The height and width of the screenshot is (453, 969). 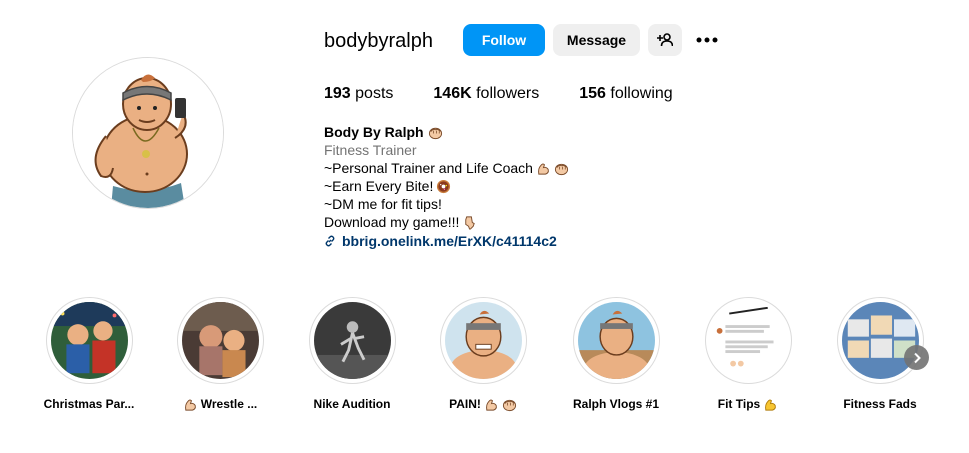 What do you see at coordinates (880, 404) in the screenshot?
I see `highlight-label: Fitness Fads` at bounding box center [880, 404].